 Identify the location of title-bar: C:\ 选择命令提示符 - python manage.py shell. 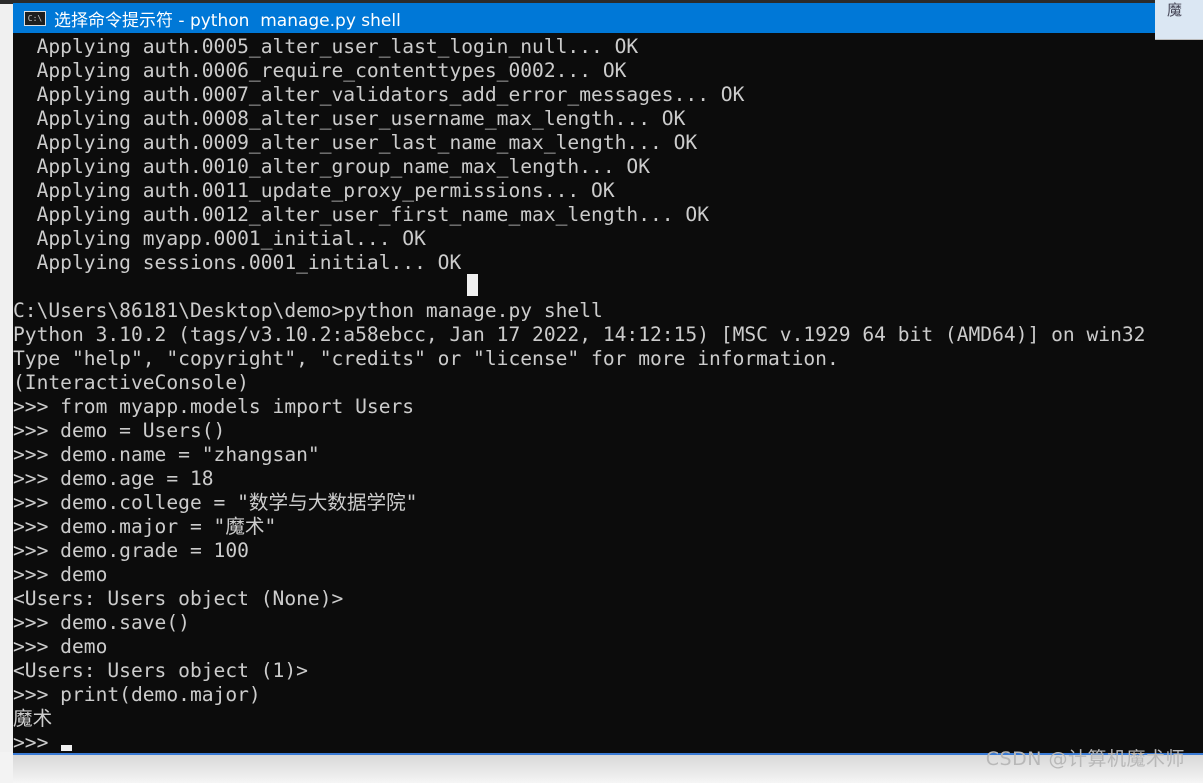
(608, 18).